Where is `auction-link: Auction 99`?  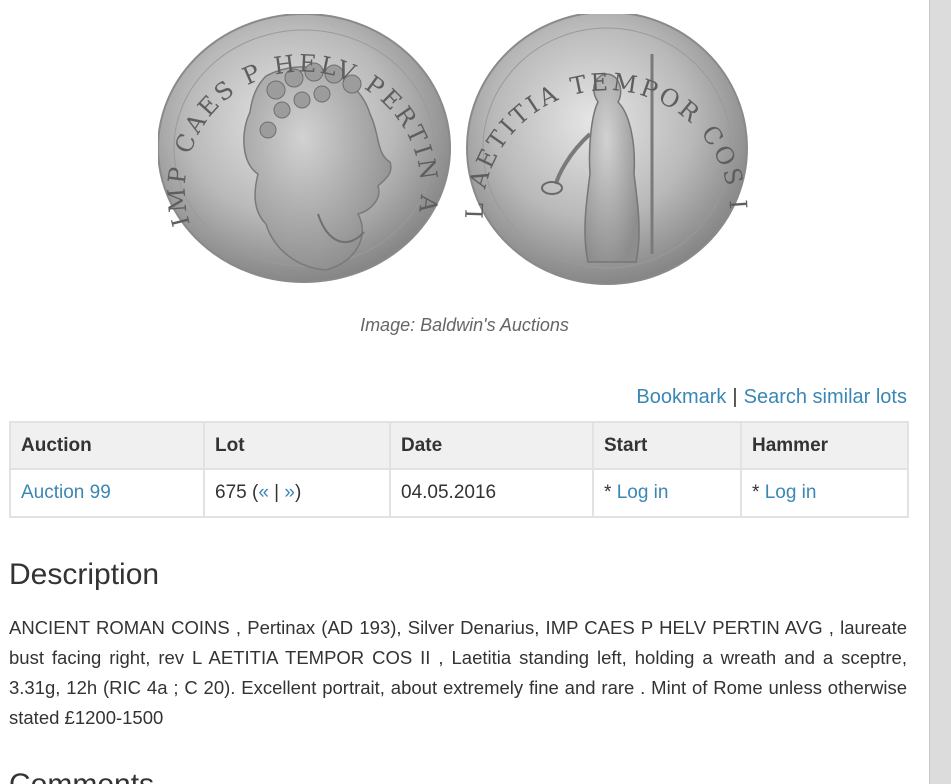 auction-link: Auction 99 is located at coordinates (66, 492).